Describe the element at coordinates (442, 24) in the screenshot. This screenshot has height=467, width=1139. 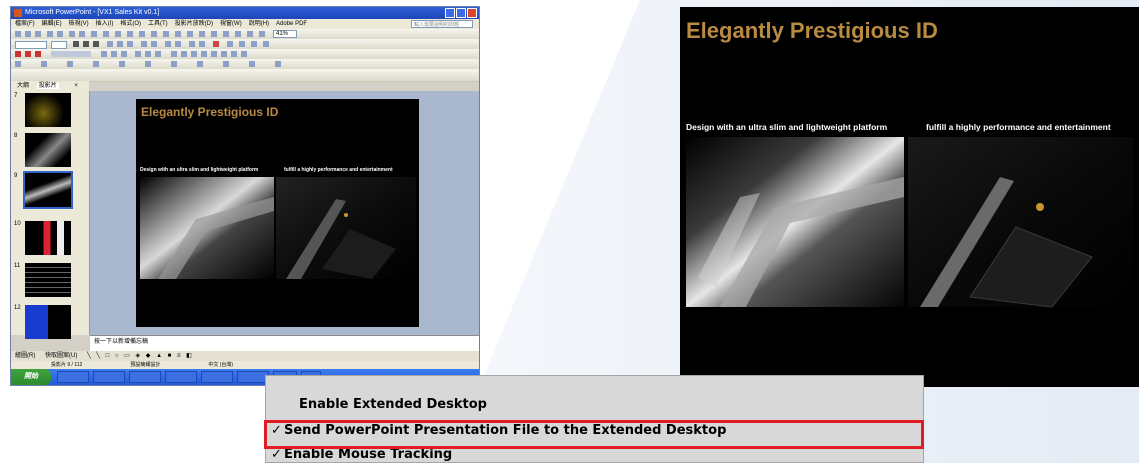
I see `help-search-input: 輸入需要說明的問題` at that location.